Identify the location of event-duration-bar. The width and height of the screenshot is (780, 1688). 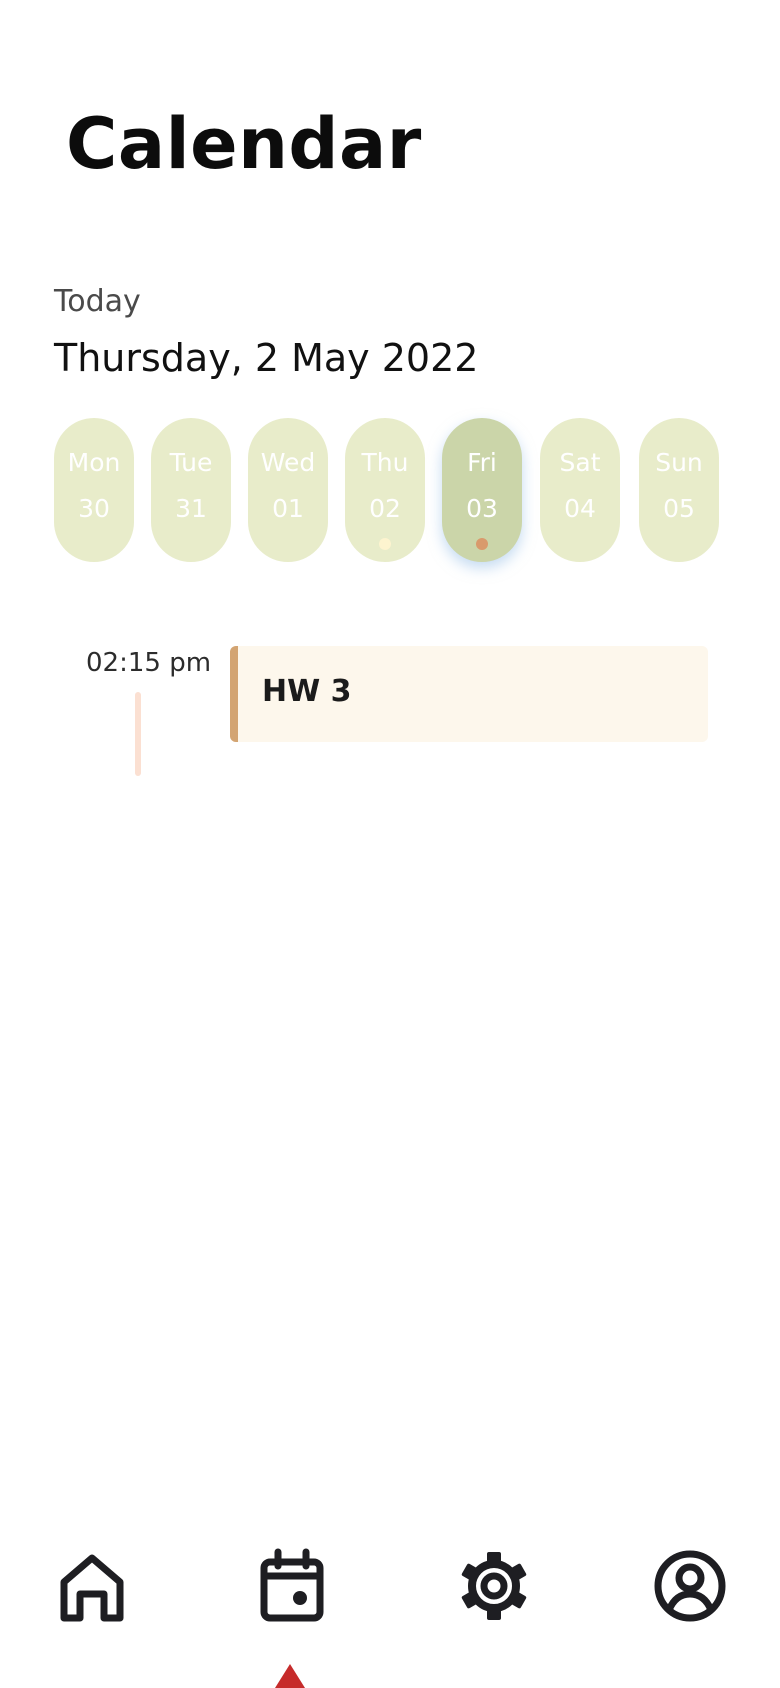
(138, 734).